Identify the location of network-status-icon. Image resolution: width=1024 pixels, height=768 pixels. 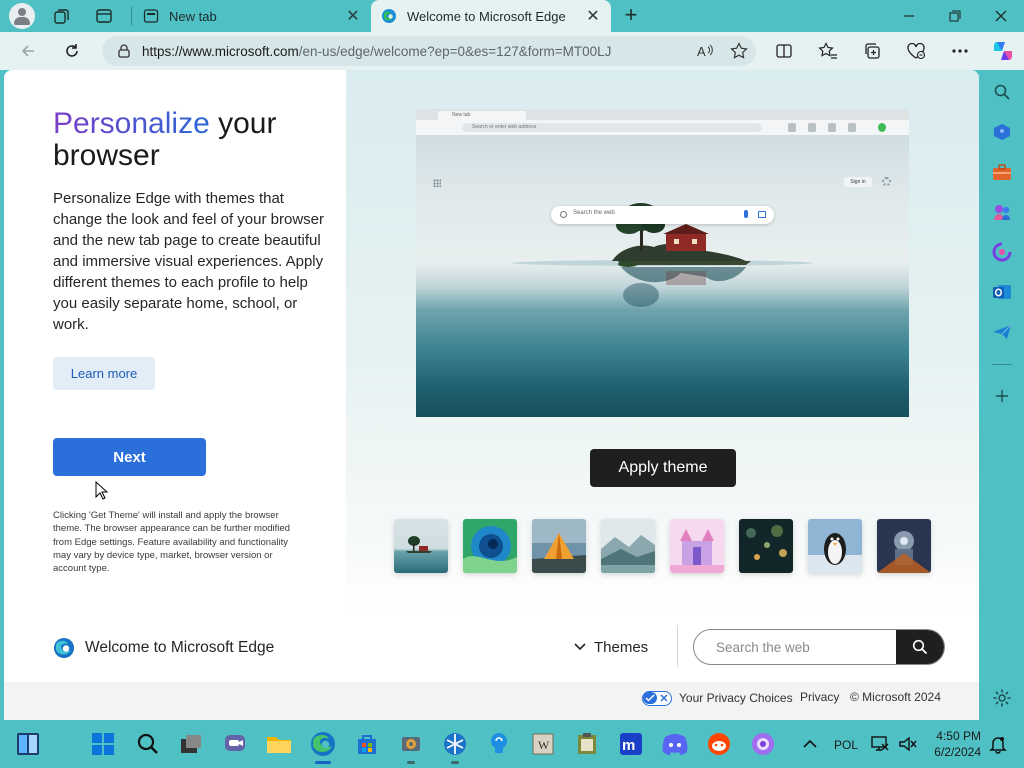
(880, 744).